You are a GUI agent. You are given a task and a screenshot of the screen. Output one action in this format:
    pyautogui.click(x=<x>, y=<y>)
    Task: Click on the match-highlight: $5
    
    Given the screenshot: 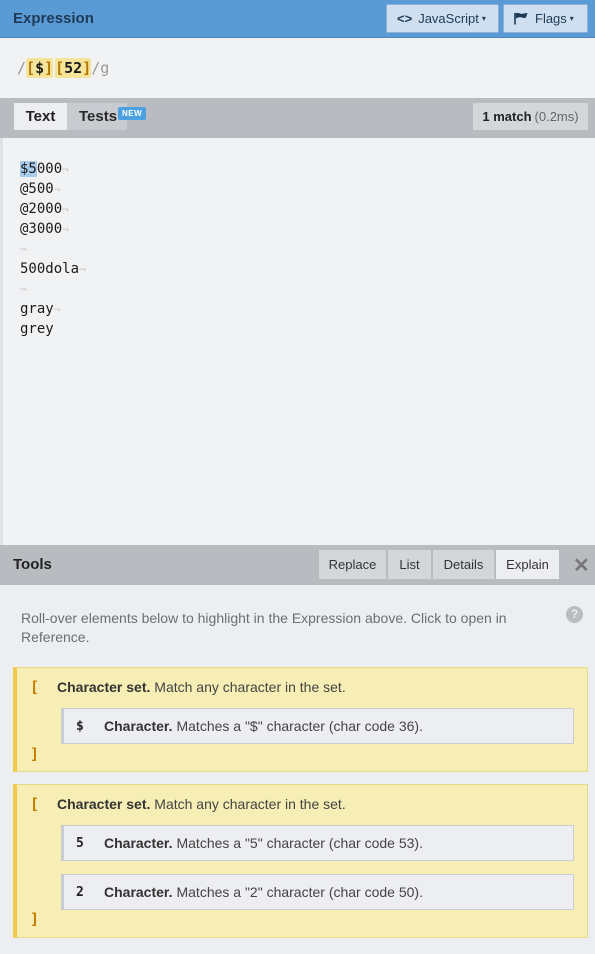 What is the action you would take?
    pyautogui.click(x=28, y=169)
    